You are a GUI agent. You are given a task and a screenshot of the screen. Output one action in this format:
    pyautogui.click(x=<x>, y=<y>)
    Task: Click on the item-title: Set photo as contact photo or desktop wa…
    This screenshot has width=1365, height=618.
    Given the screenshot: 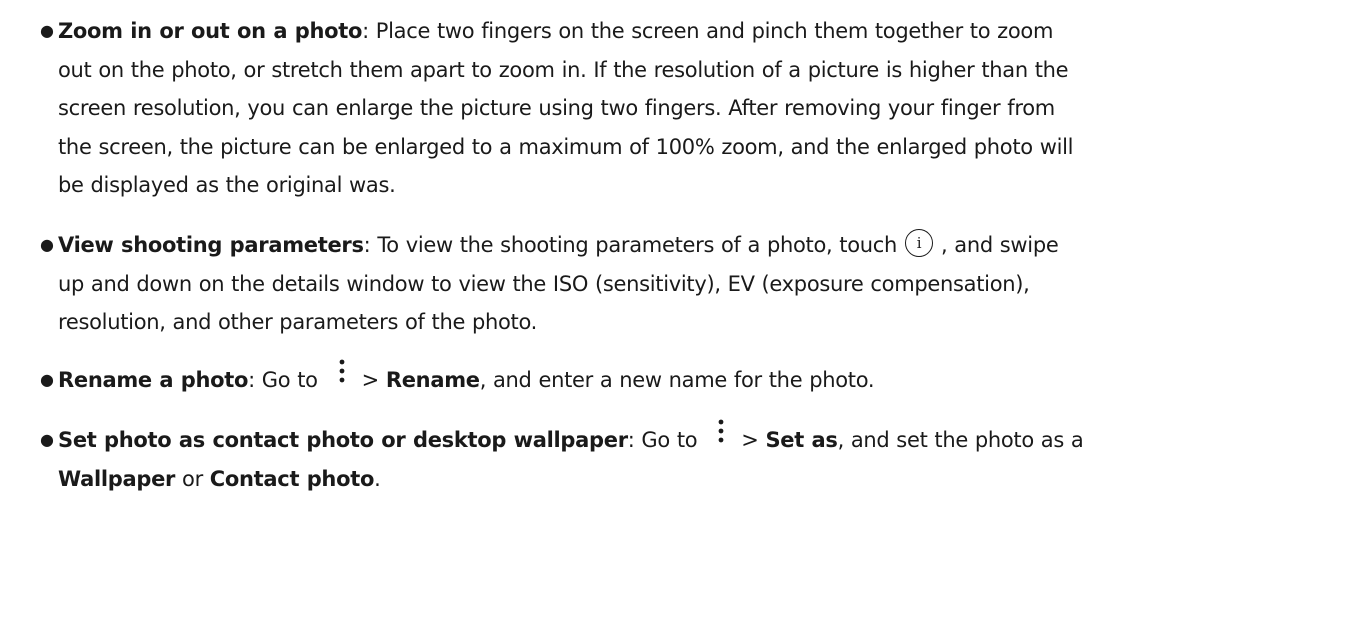 What is the action you would take?
    pyautogui.click(x=343, y=439)
    